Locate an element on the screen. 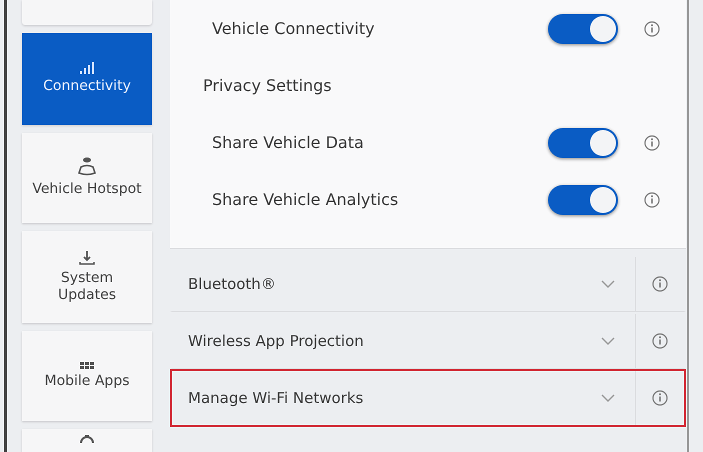 This screenshot has width=703, height=452. sidebar-tab: Connectivity is located at coordinates (87, 79).